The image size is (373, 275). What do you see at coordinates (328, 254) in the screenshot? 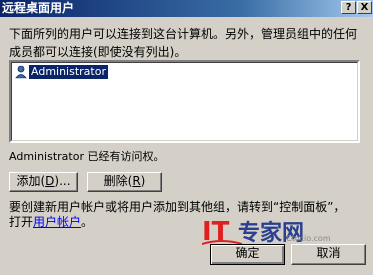
I see `cancel-button: 取消` at bounding box center [328, 254].